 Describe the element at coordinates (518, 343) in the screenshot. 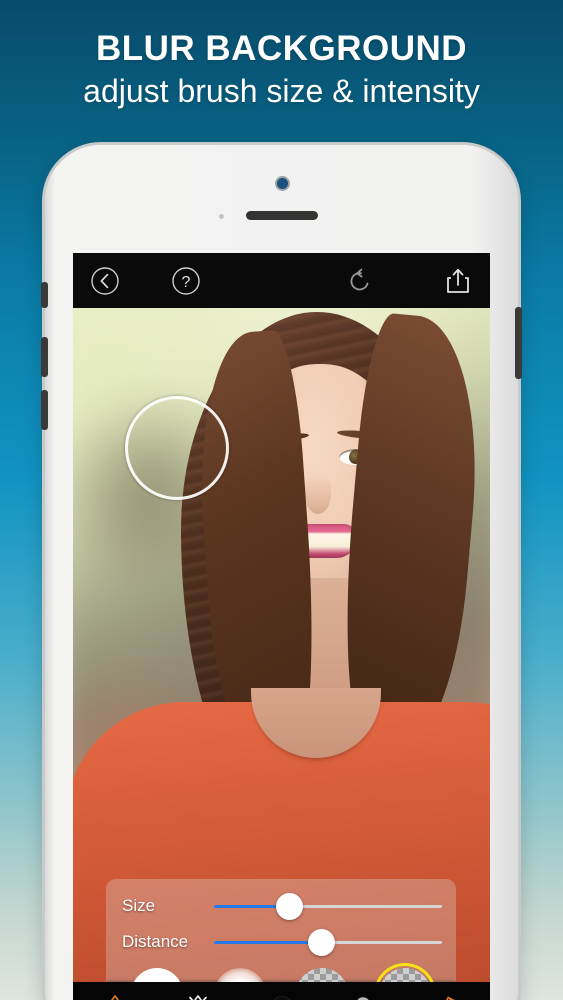

I see `power-button` at that location.